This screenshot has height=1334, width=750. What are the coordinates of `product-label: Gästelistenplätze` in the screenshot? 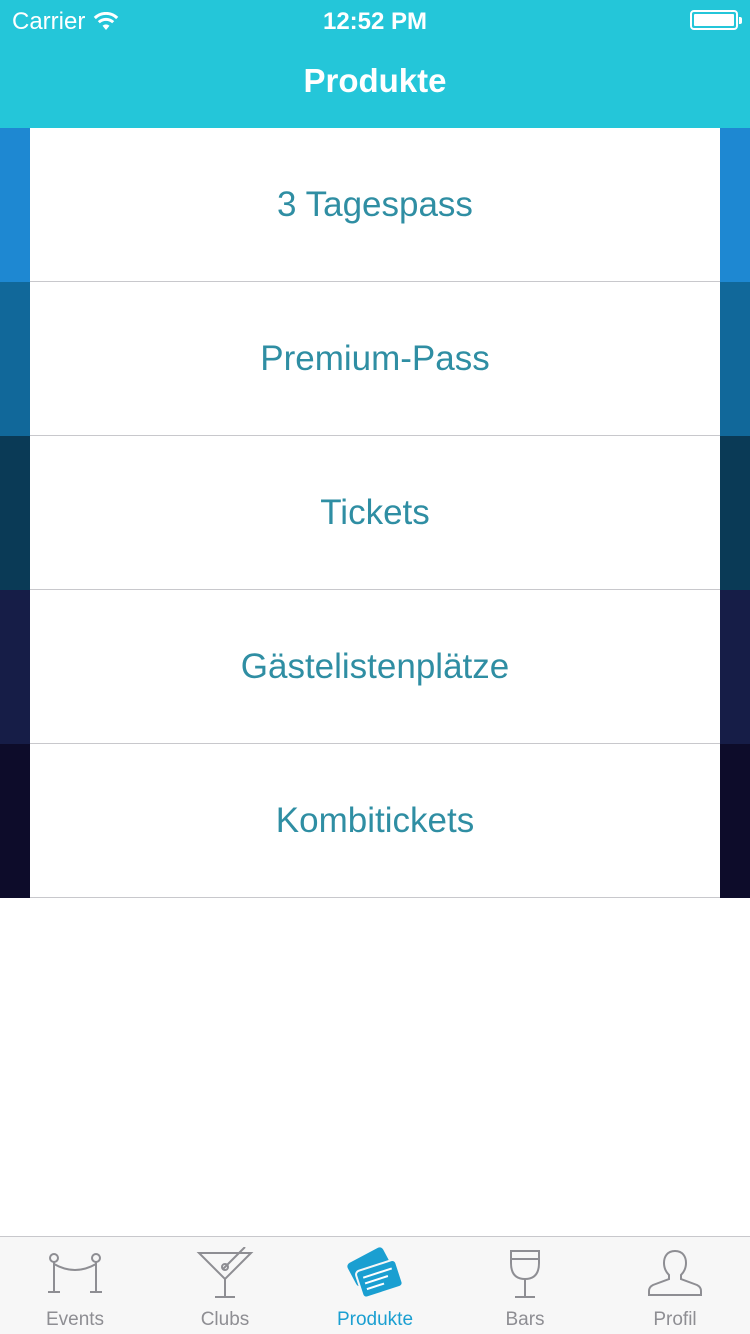 It's located at (375, 666).